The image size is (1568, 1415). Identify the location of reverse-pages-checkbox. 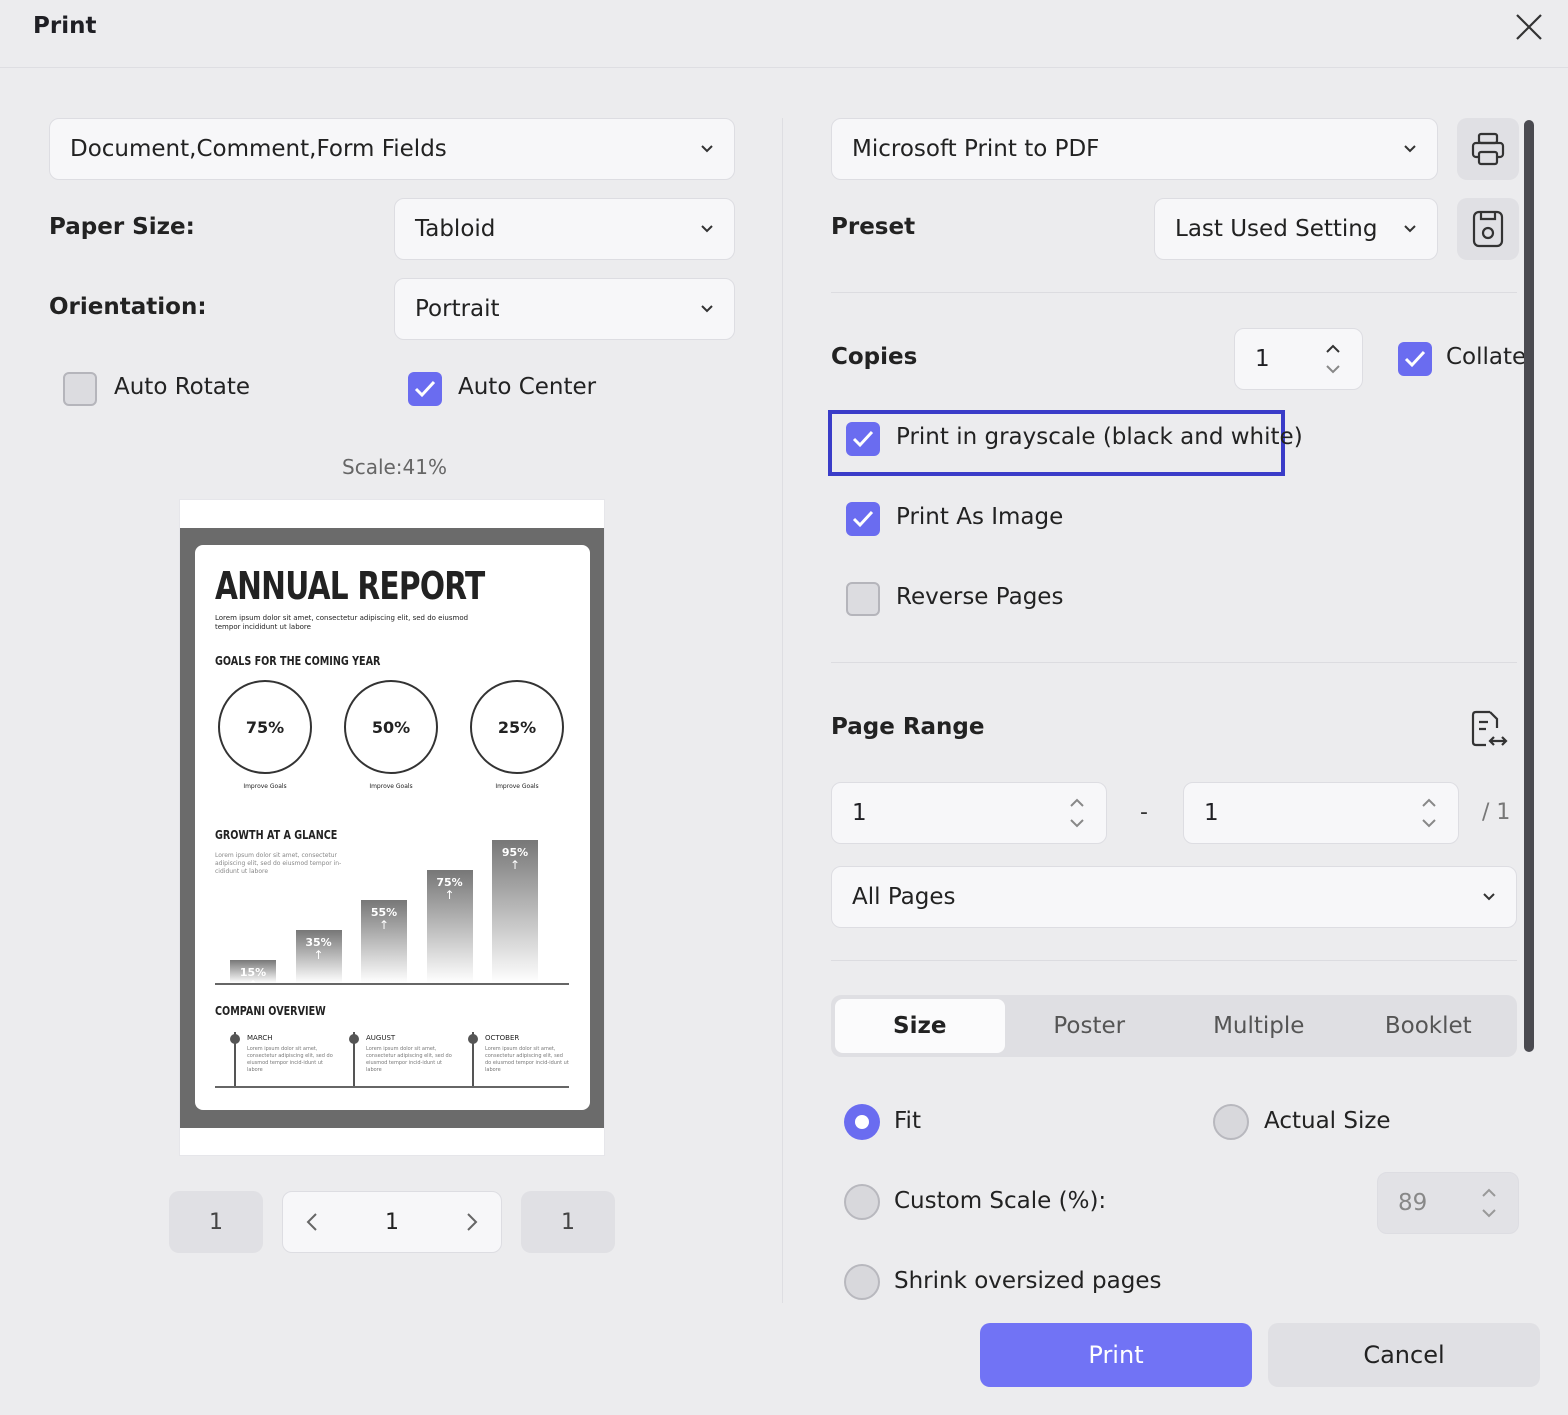
(863, 599).